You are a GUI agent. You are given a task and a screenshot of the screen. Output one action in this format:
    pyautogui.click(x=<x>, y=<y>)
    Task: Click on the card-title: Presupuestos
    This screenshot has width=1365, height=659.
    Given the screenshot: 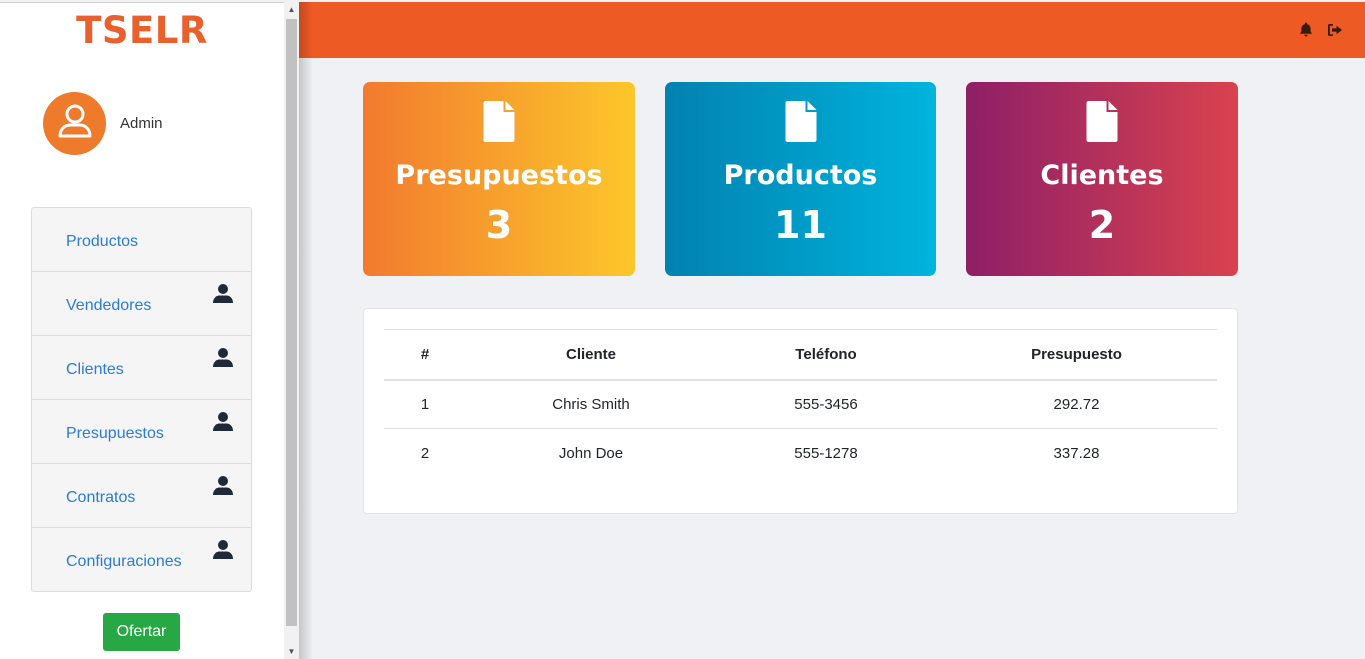 What is the action you would take?
    pyautogui.click(x=499, y=175)
    